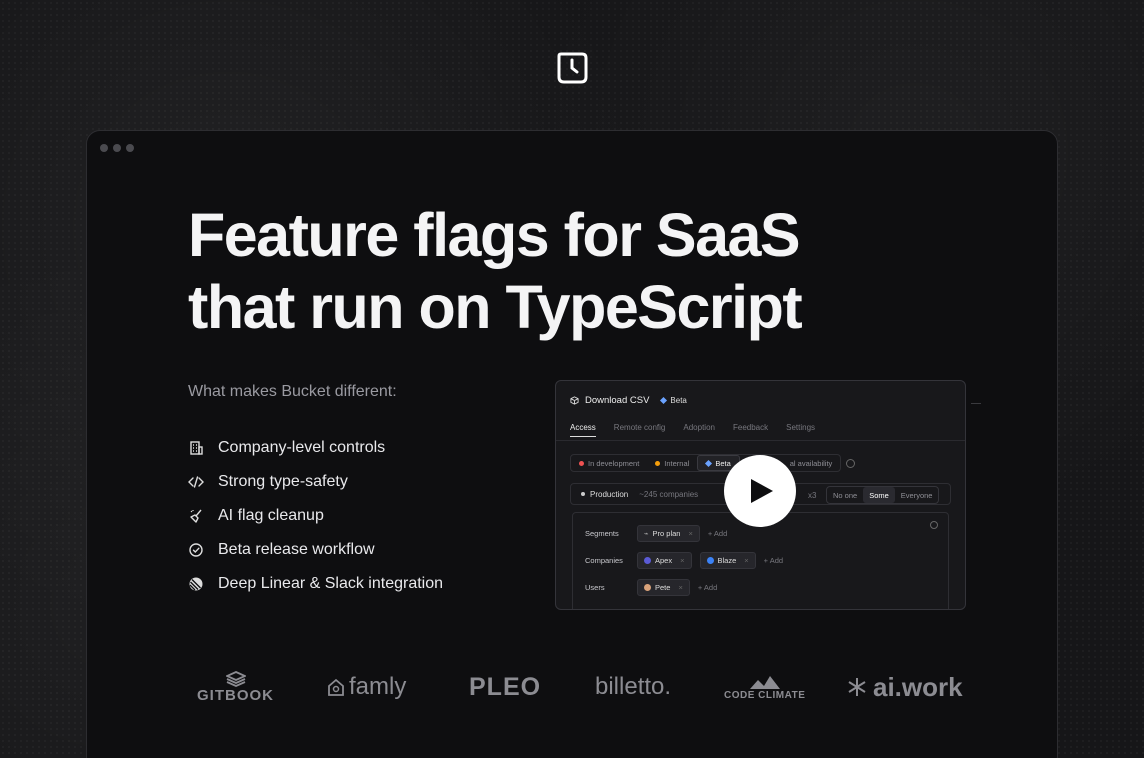 Image resolution: width=1144 pixels, height=758 pixels. What do you see at coordinates (617, 400) in the screenshot?
I see `preview-title: Download CSV` at bounding box center [617, 400].